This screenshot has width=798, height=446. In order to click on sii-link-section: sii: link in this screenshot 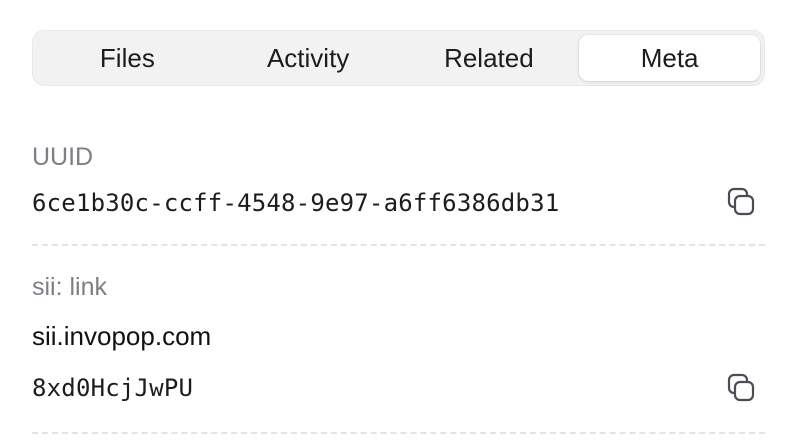, I will do `click(398, 287)`.